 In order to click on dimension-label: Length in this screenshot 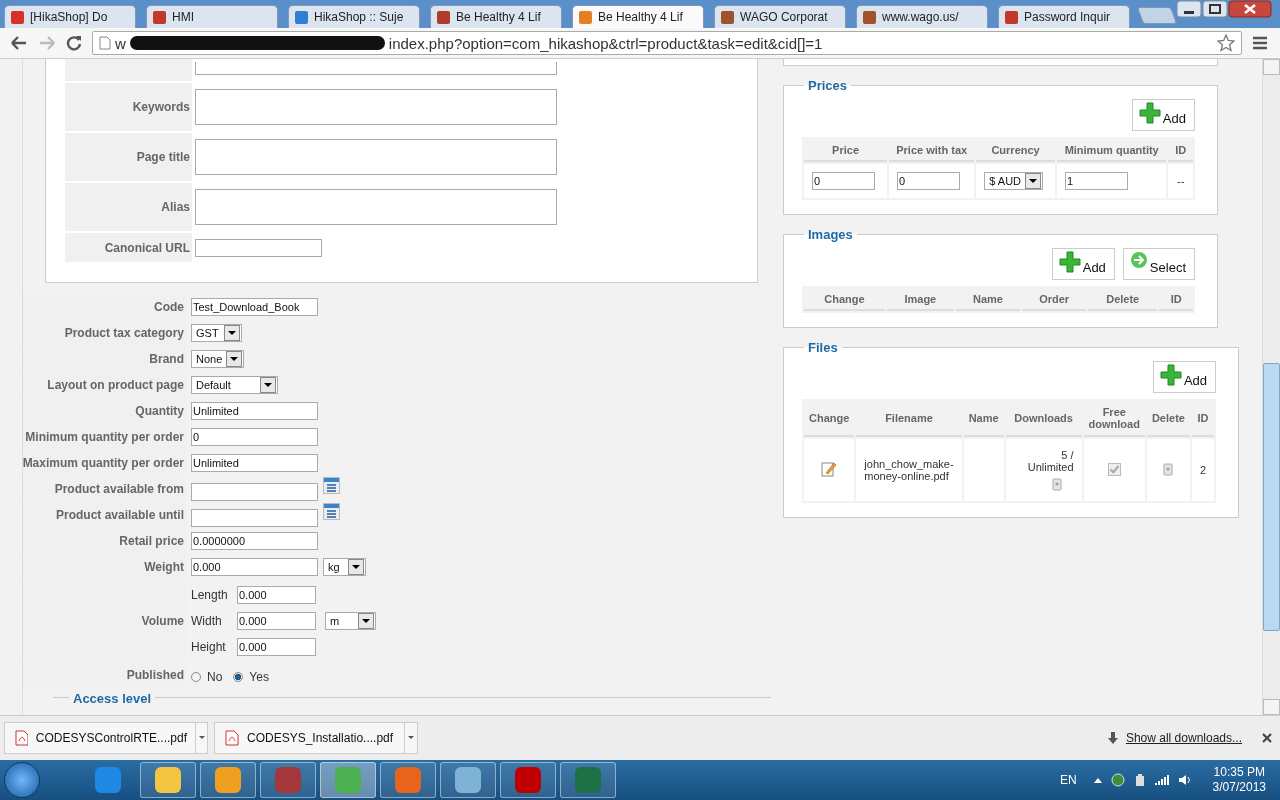, I will do `click(210, 595)`.